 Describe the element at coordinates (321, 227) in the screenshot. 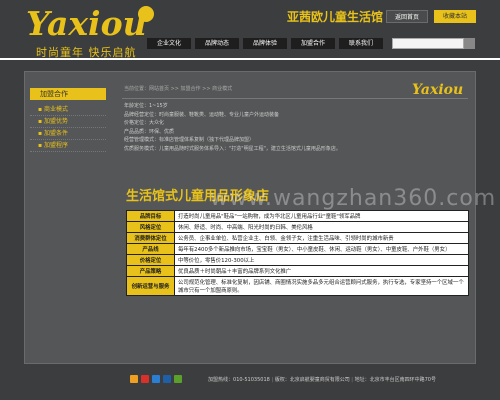

I see `table-value: 休闲、舒适、时尚、中高端、阳光时尚的日韩、美伦风格` at that location.